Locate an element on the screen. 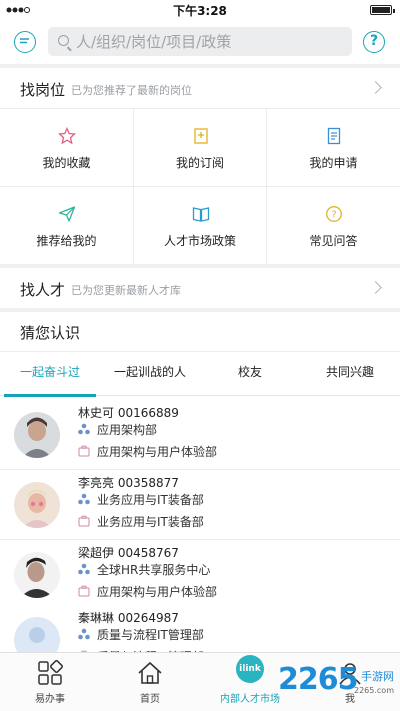 This screenshot has width=400, height=711. grid-item-label: 我的申请 is located at coordinates (333, 163).